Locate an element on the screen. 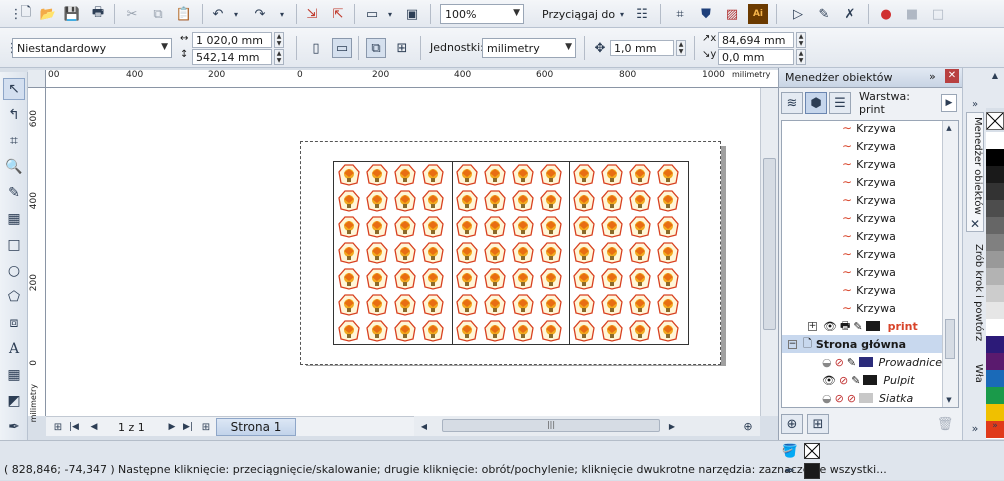  macro-manager-icon: ✗ is located at coordinates (850, 14).